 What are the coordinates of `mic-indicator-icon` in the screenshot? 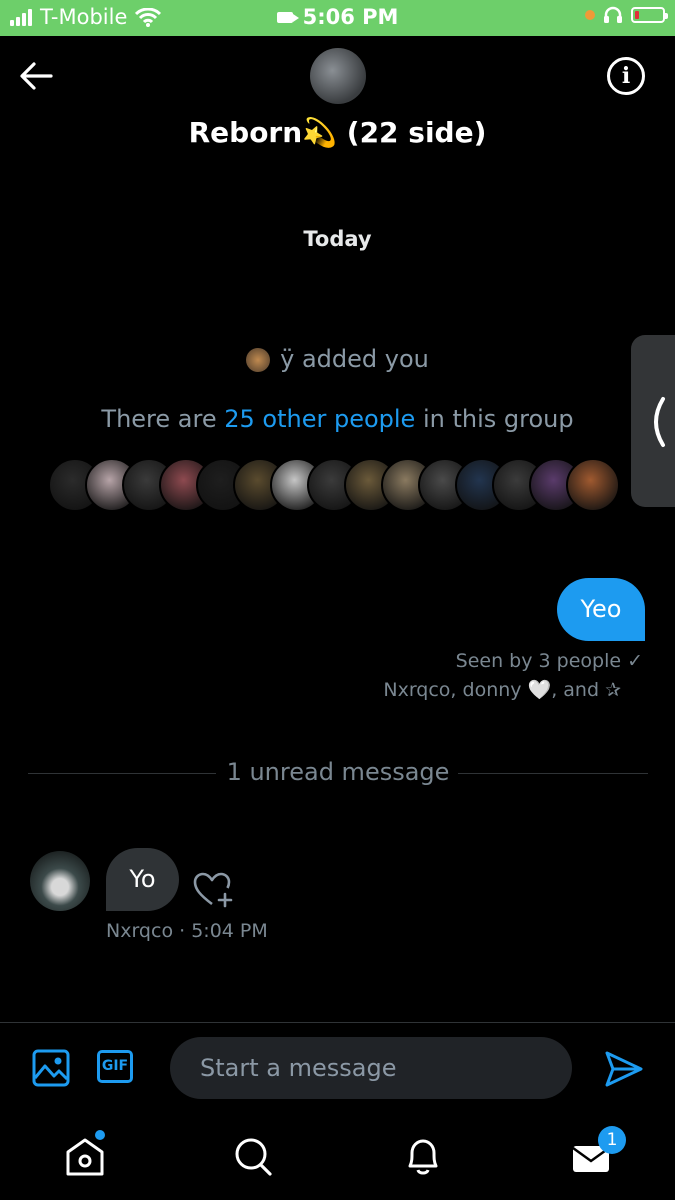 It's located at (590, 15).